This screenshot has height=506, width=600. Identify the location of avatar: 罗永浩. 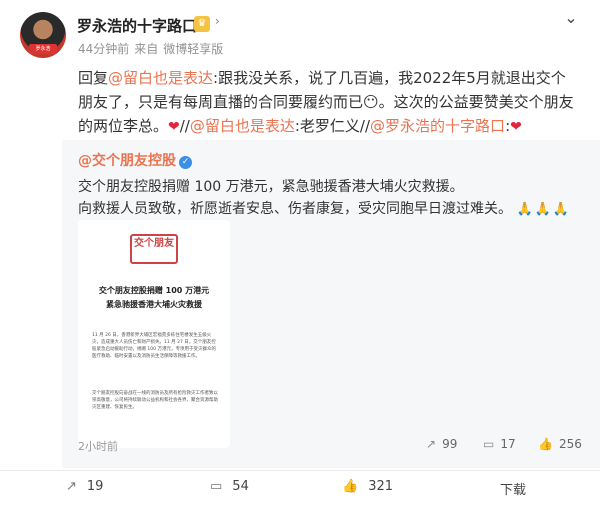
(43, 35).